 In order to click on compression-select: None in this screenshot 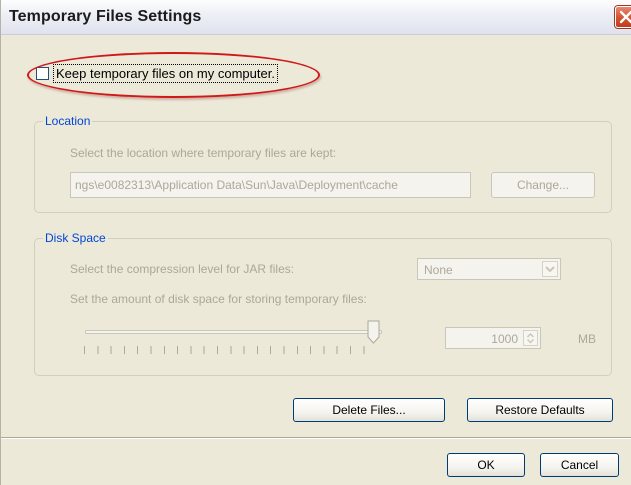, I will do `click(489, 269)`.